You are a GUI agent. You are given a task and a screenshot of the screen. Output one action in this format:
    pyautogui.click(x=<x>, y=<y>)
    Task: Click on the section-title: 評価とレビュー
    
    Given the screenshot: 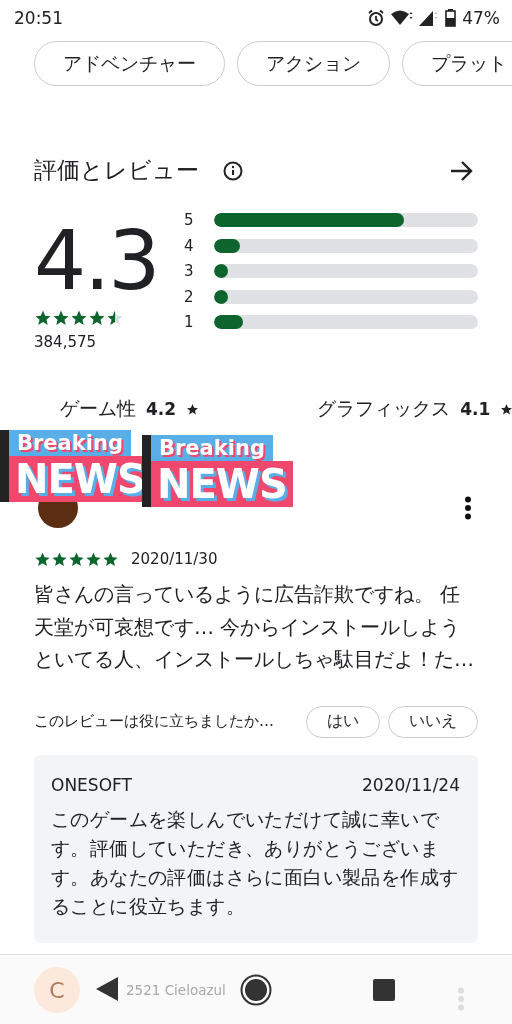 What is the action you would take?
    pyautogui.click(x=116, y=170)
    